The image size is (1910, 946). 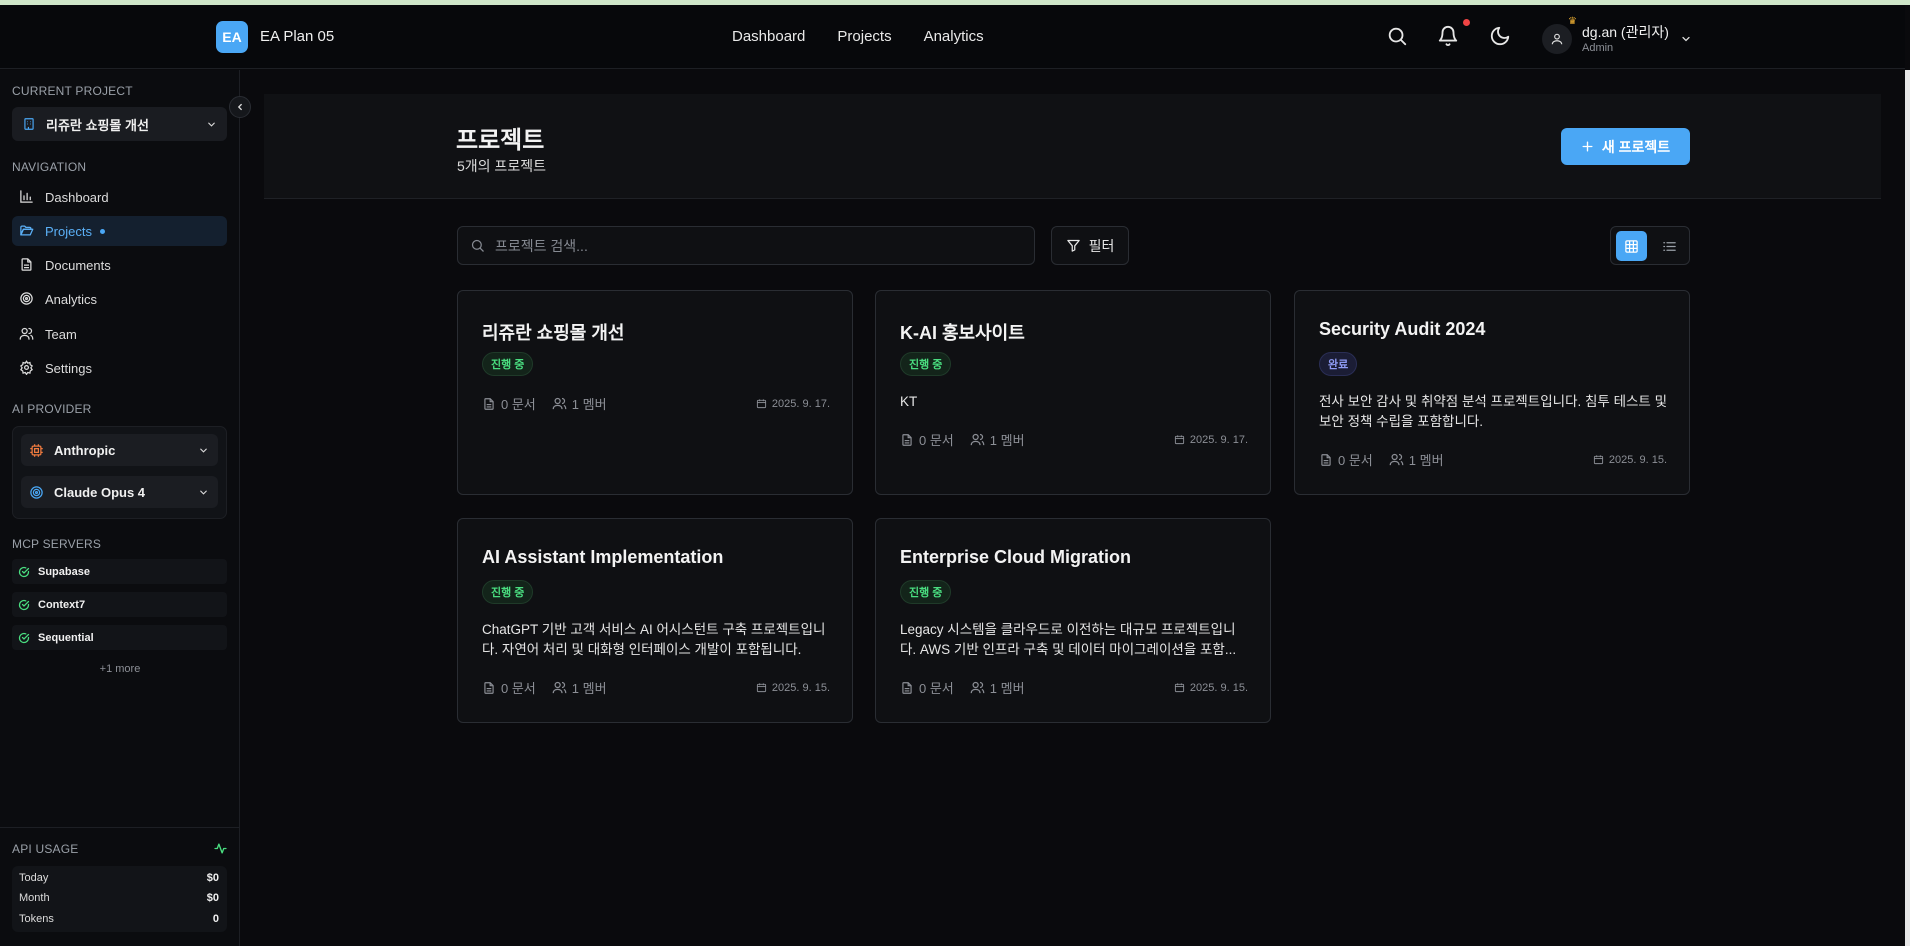 What do you see at coordinates (1398, 37) in the screenshot?
I see `search-icon` at bounding box center [1398, 37].